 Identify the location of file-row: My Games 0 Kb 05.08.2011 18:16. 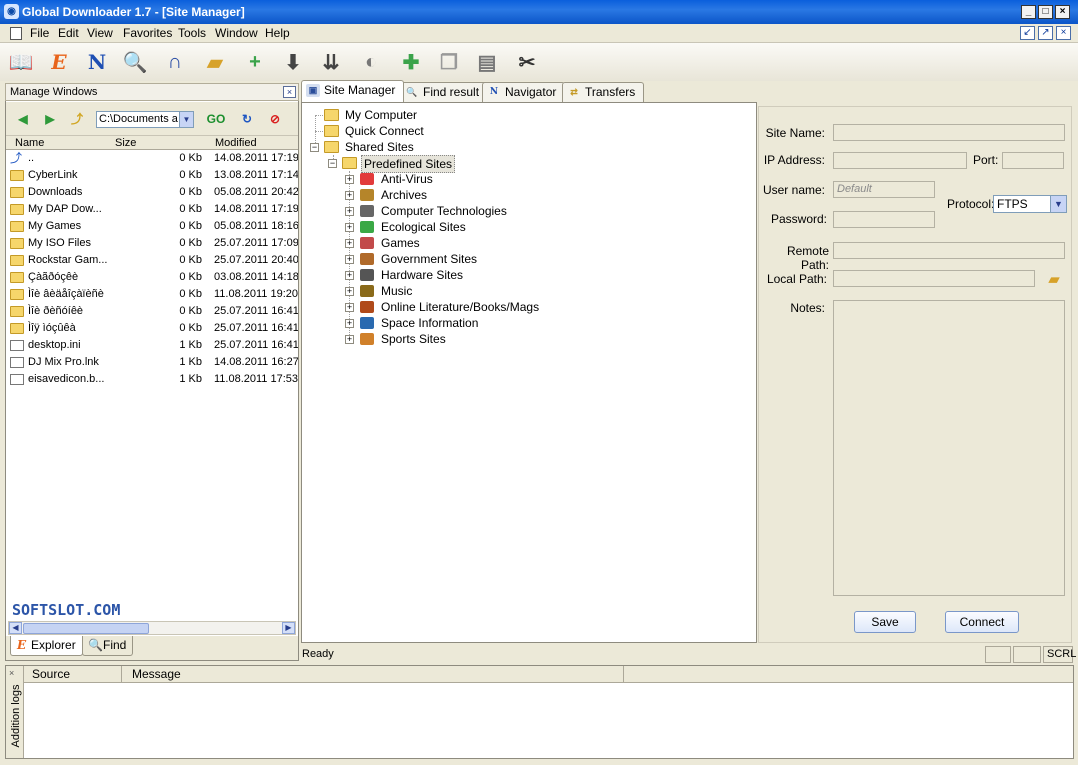
(152, 226).